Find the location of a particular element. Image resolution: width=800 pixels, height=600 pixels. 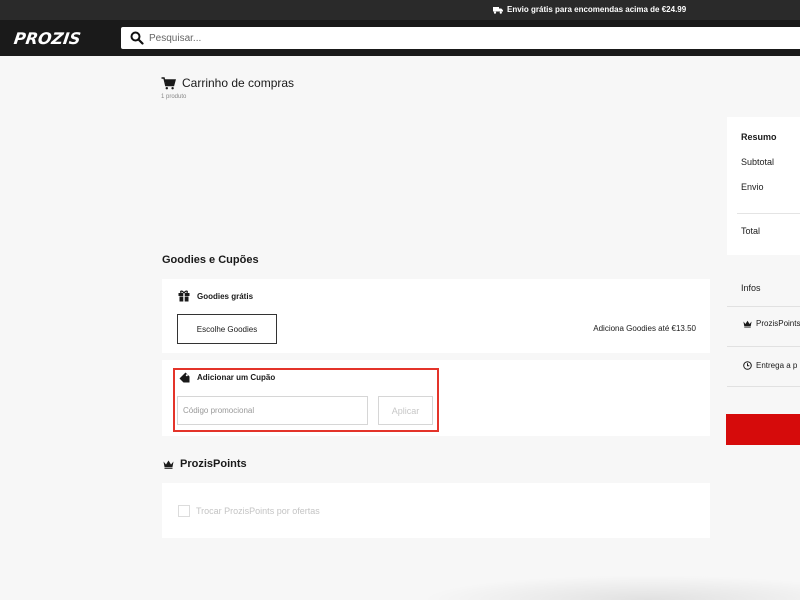

goodies-info-text: Adiciona Goodies até €13.50 is located at coordinates (644, 328).